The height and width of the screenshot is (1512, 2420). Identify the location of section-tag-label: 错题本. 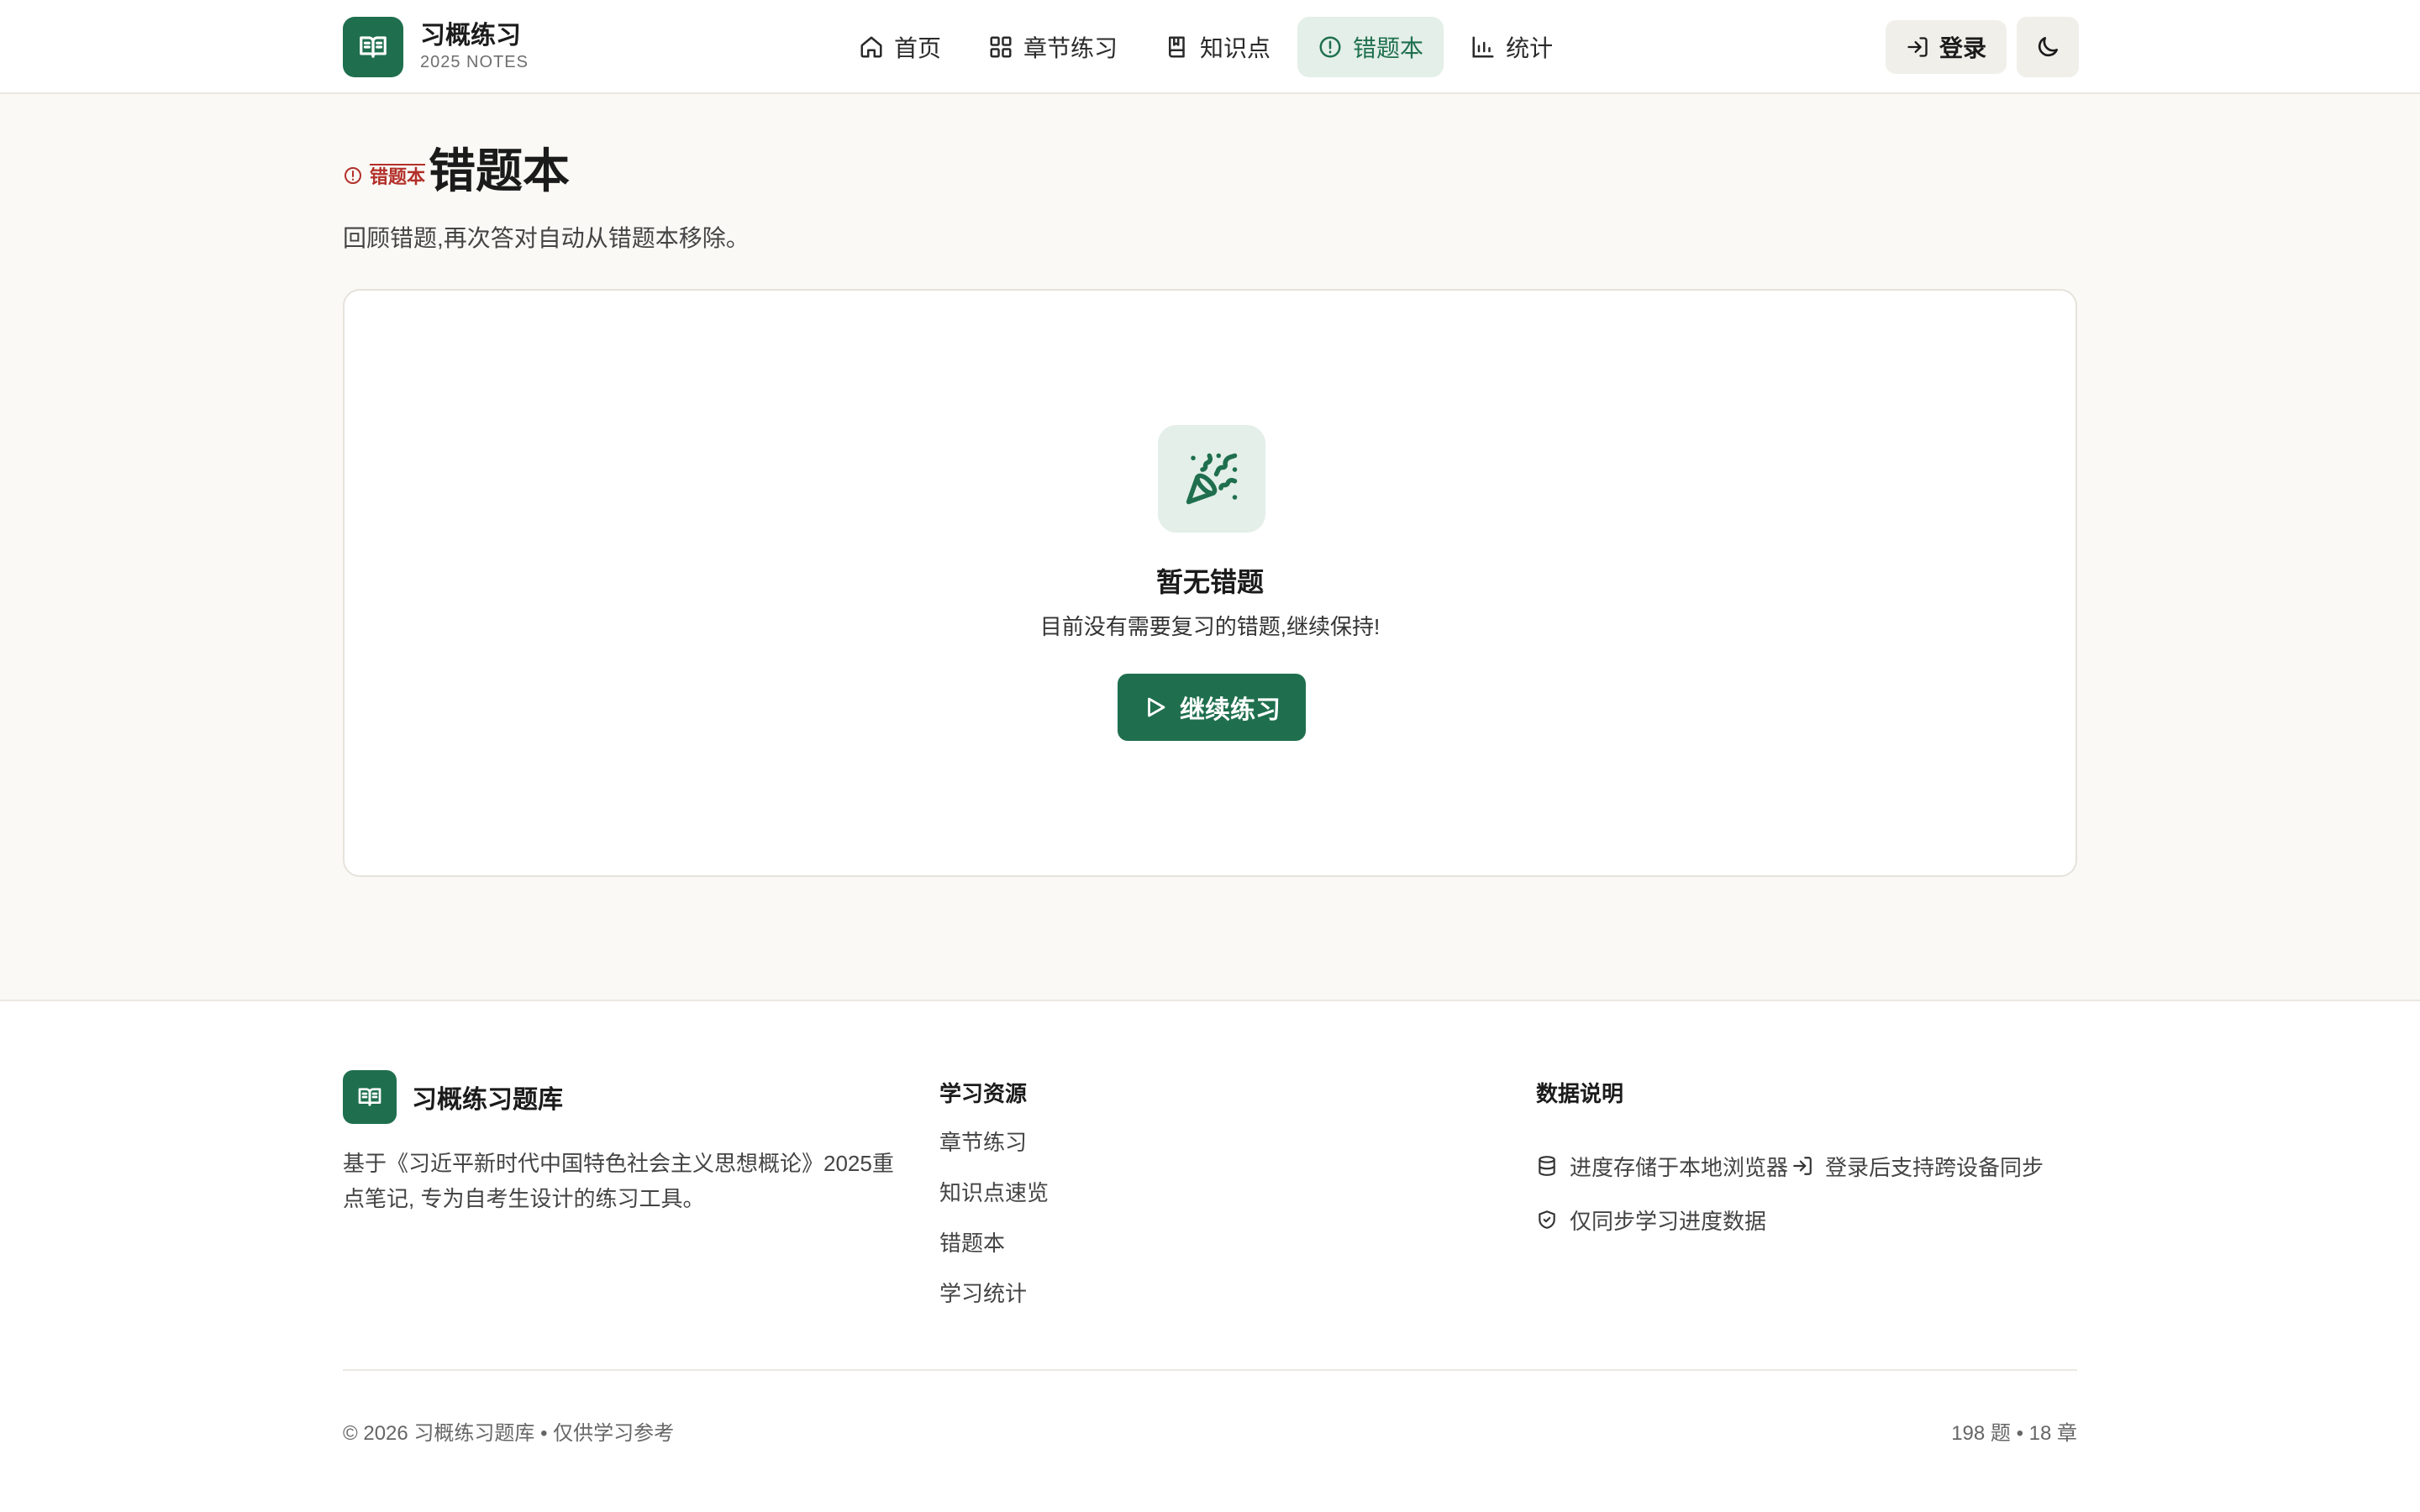
(398, 175).